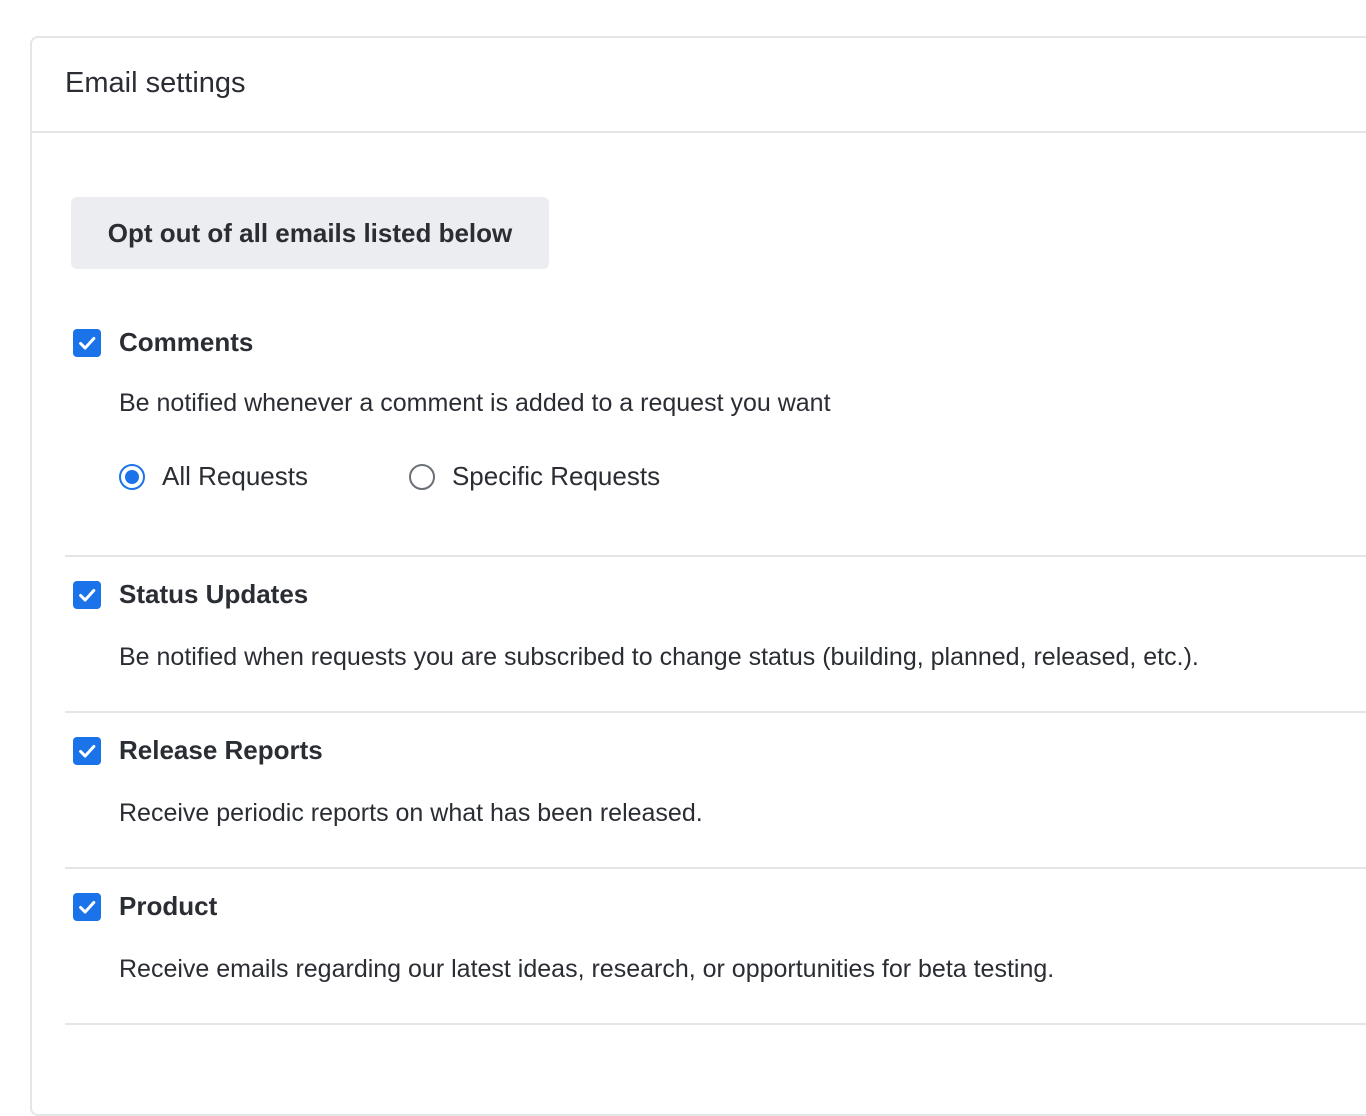  Describe the element at coordinates (221, 750) in the screenshot. I see `section-title: Release Reports` at that location.